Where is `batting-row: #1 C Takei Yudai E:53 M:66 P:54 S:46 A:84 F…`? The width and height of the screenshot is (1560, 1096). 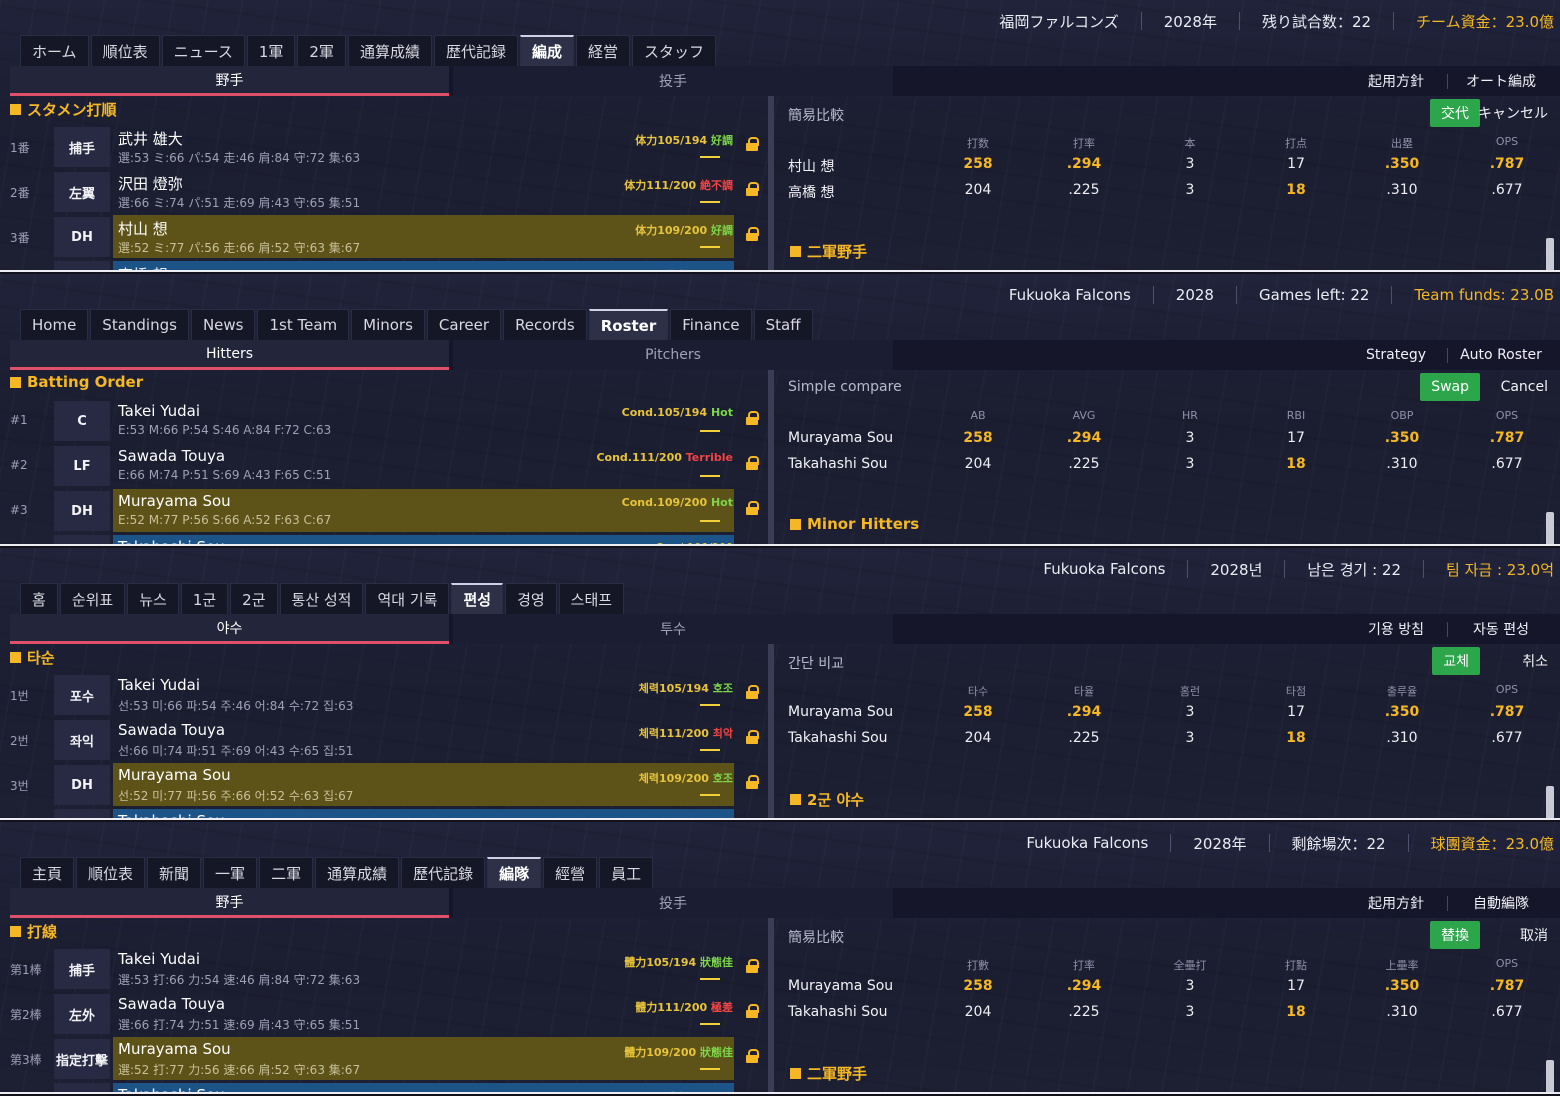 batting-row: #1 C Takei Yudai E:53 M:66 P:54 S:46 A:84 F… is located at coordinates (385, 420).